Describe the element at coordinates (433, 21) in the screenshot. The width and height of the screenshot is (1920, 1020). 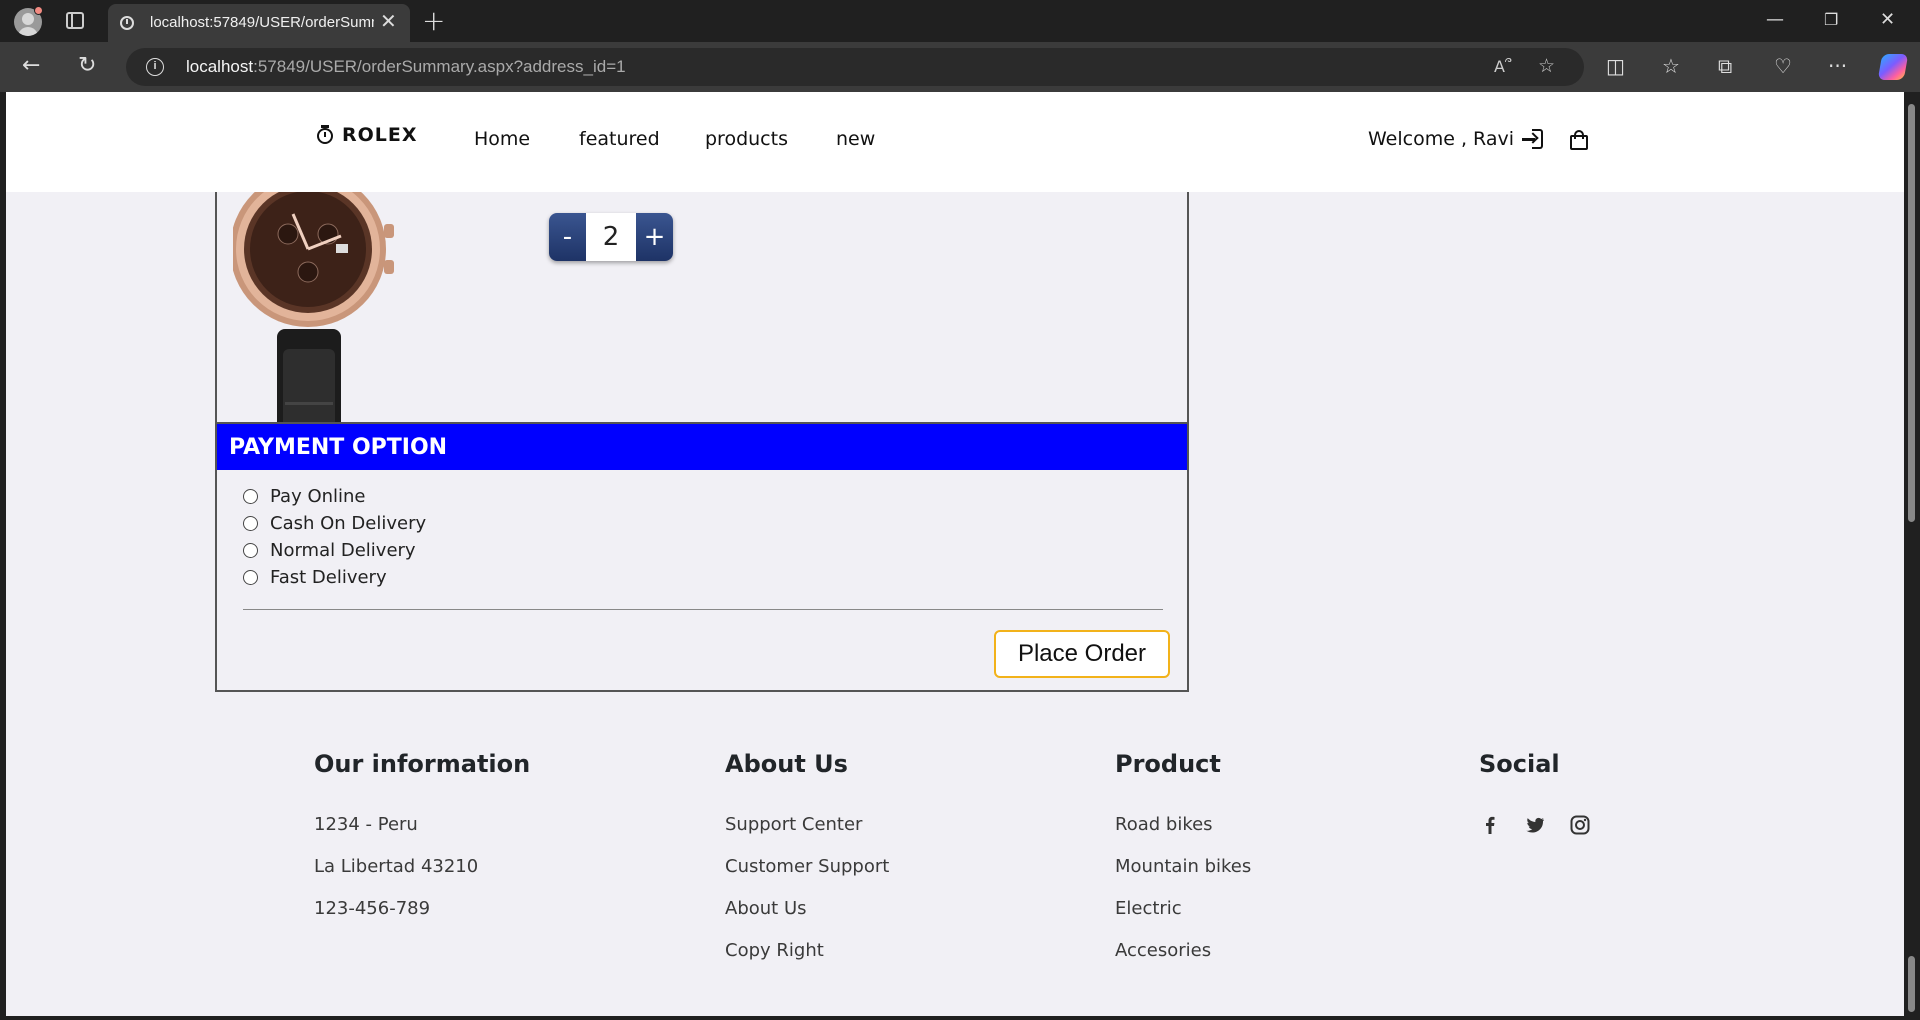
I see `new-tab-icon: +` at that location.